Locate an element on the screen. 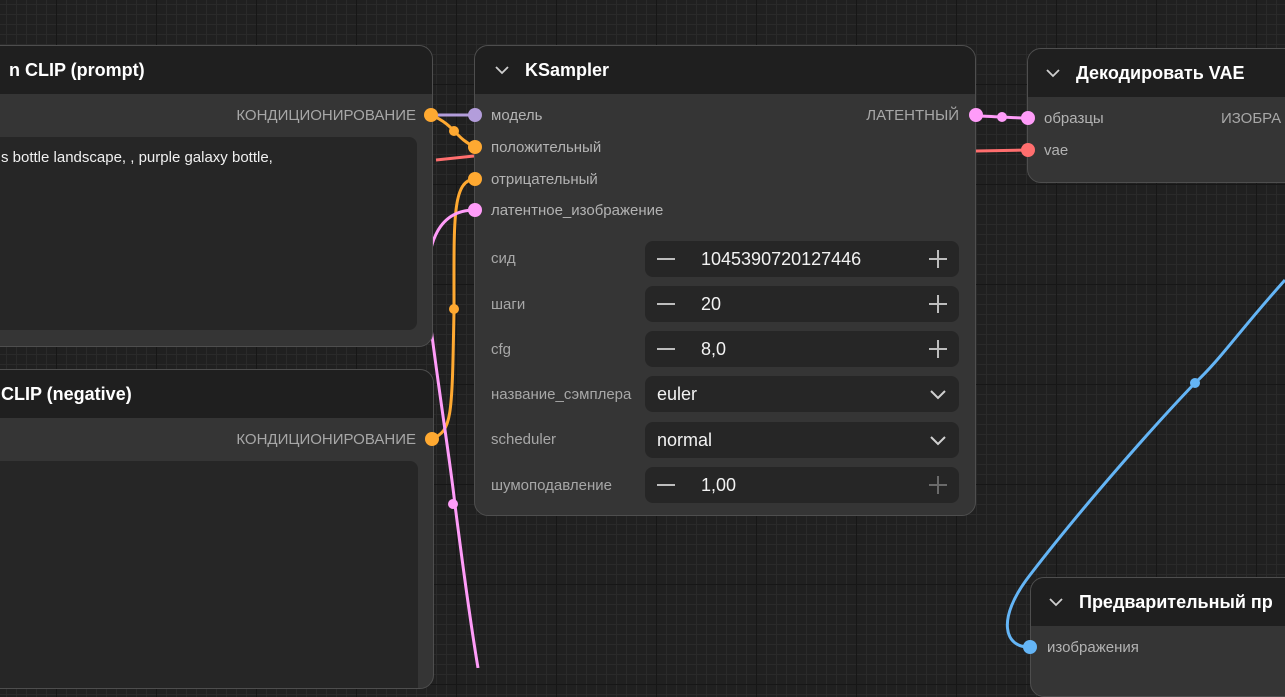  link-latent is located at coordinates (1002, 117).